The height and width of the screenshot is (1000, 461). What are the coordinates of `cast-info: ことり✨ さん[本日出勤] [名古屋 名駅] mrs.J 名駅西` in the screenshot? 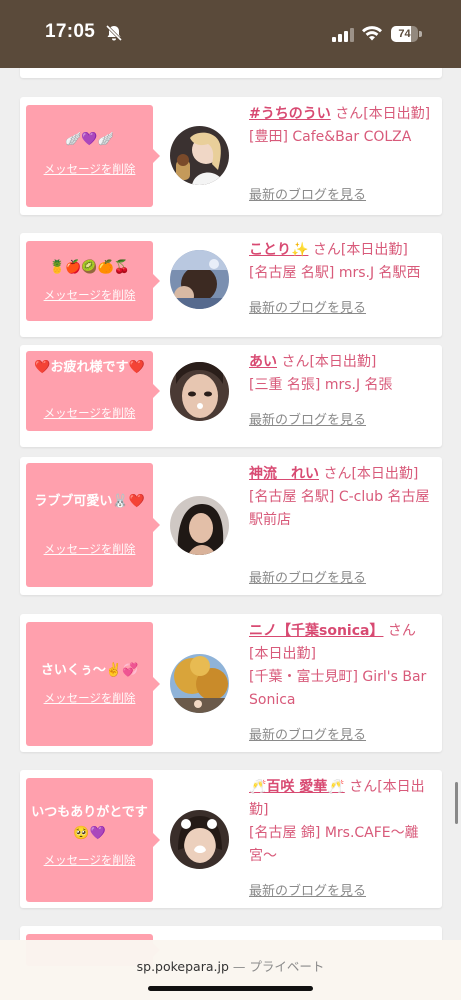 It's located at (342, 262).